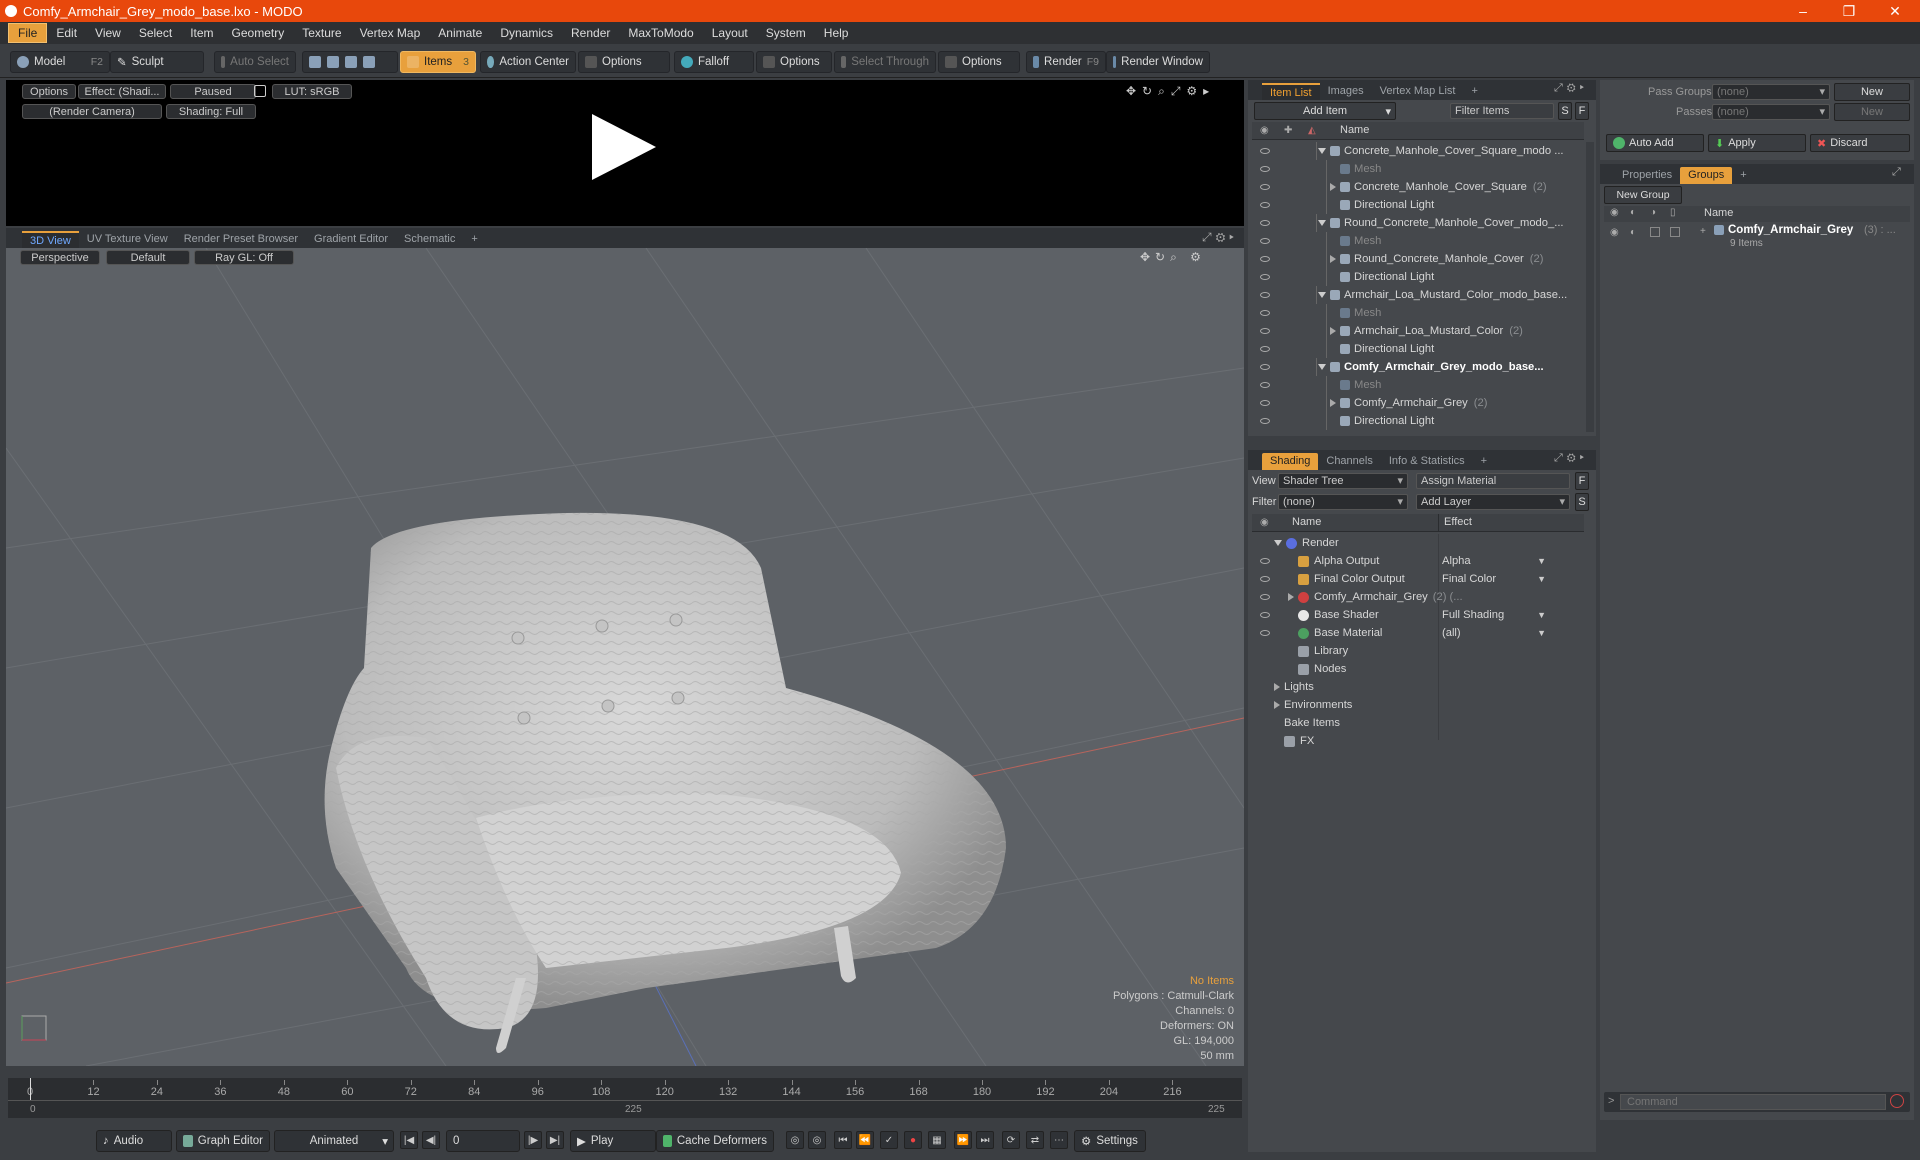 The image size is (1920, 1160). What do you see at coordinates (913, 1140) in the screenshot?
I see `record-icon: ●` at bounding box center [913, 1140].